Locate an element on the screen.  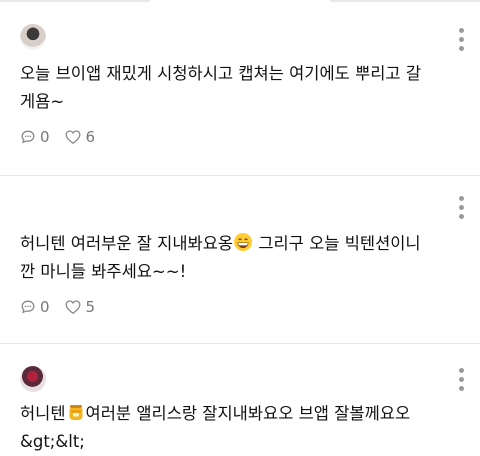
top-divider-left is located at coordinates (75, 1).